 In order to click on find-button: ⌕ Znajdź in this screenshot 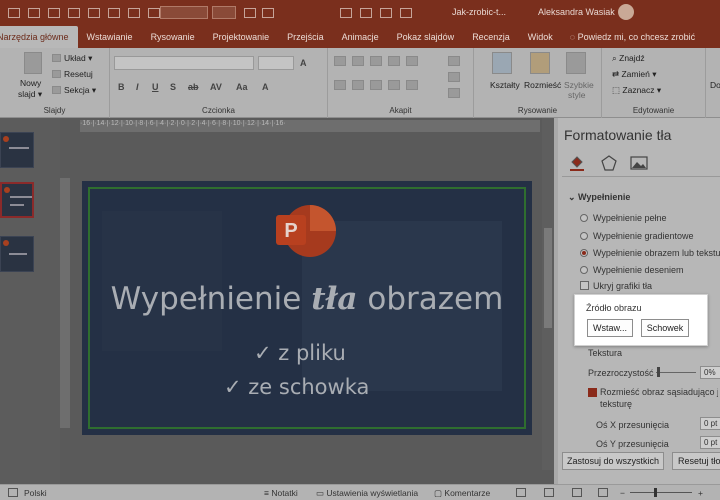, I will do `click(628, 58)`.